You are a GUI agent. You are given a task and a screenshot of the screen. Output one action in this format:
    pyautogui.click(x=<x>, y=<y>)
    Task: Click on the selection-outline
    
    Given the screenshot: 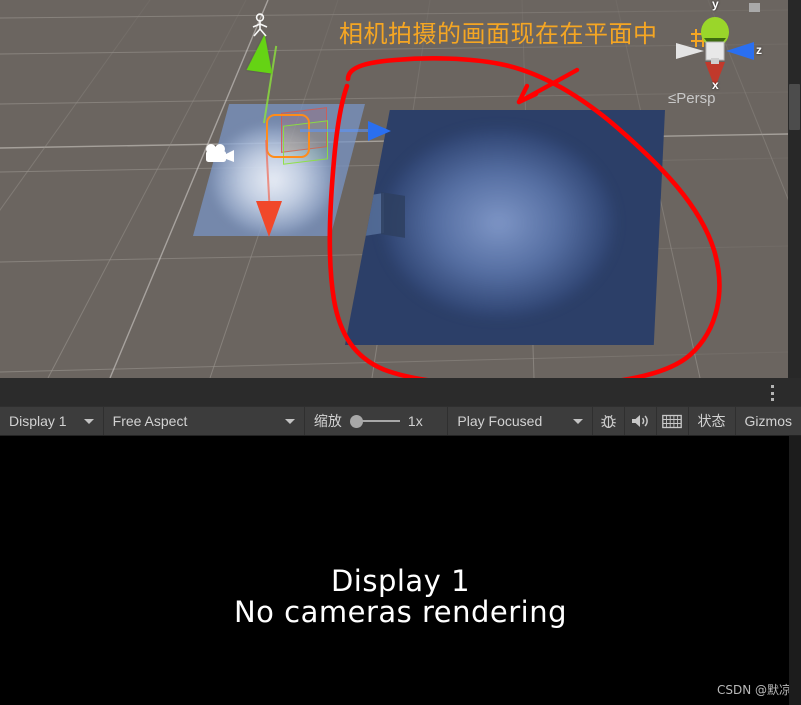 What is the action you would take?
    pyautogui.click(x=288, y=136)
    